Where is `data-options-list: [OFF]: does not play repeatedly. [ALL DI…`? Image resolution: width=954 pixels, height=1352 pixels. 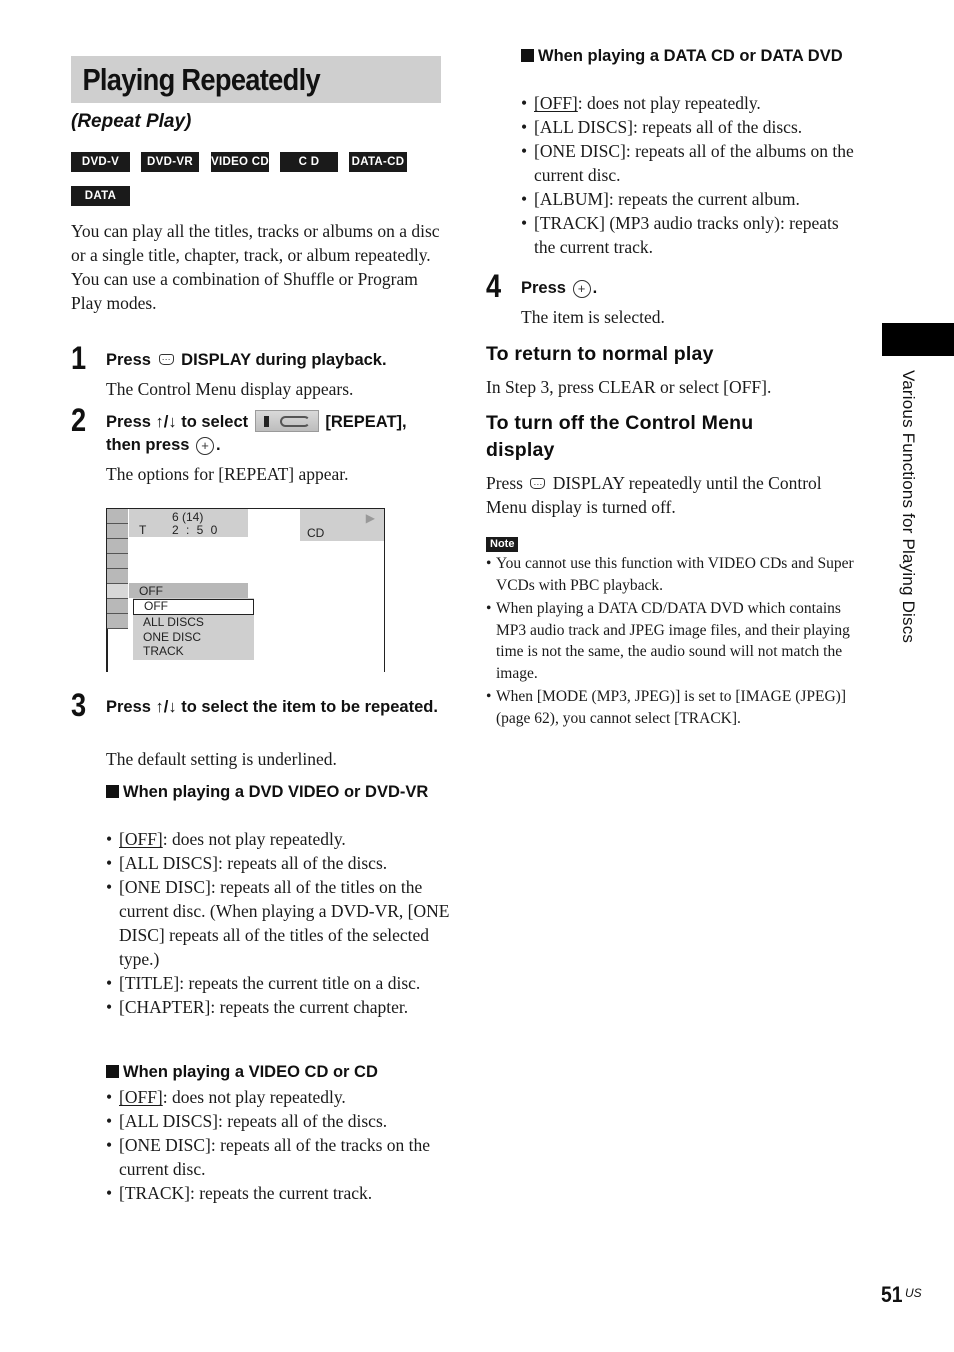 data-options-list: [OFF]: does not play repeatedly. [ALL DI… is located at coordinates (691, 175).